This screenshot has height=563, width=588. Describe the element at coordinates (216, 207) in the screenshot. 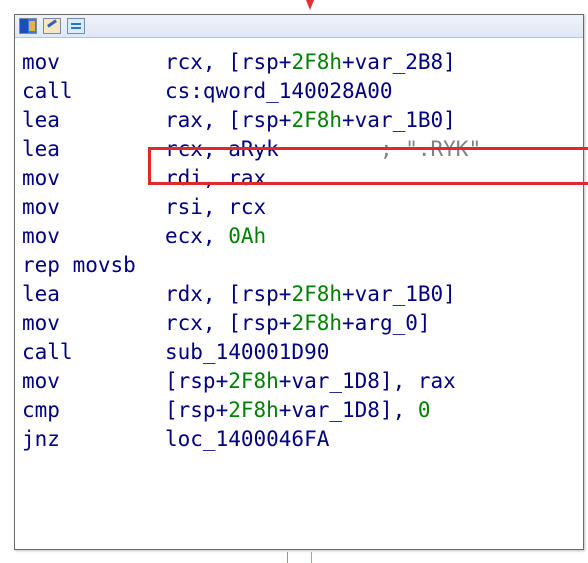

I see `operand: rsi, rcx` at that location.